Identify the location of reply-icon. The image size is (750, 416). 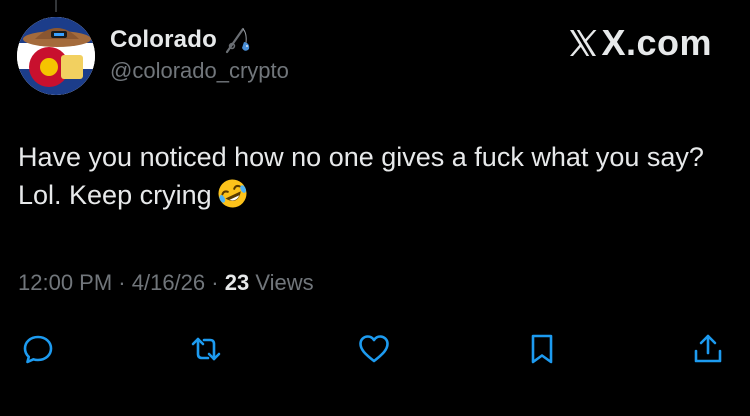
(38, 349).